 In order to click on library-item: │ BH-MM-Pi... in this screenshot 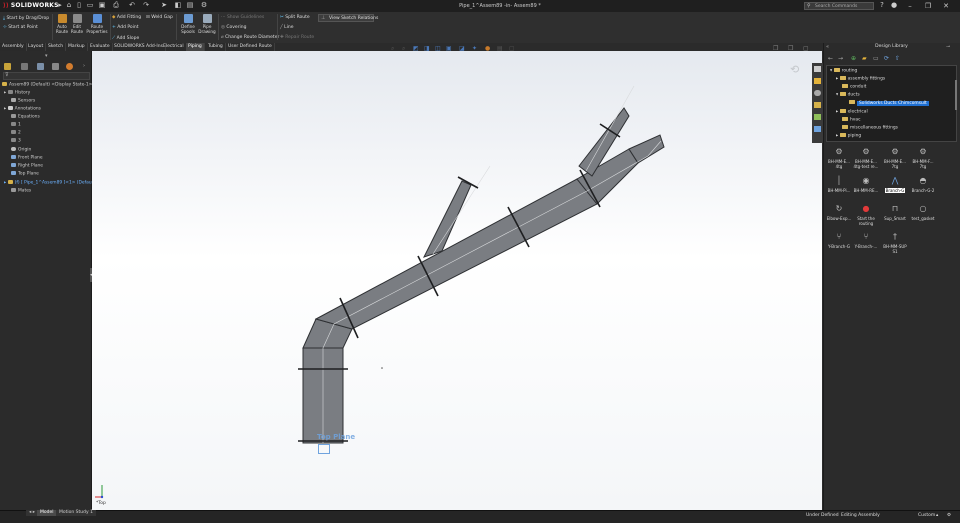, I will do `click(839, 185)`.